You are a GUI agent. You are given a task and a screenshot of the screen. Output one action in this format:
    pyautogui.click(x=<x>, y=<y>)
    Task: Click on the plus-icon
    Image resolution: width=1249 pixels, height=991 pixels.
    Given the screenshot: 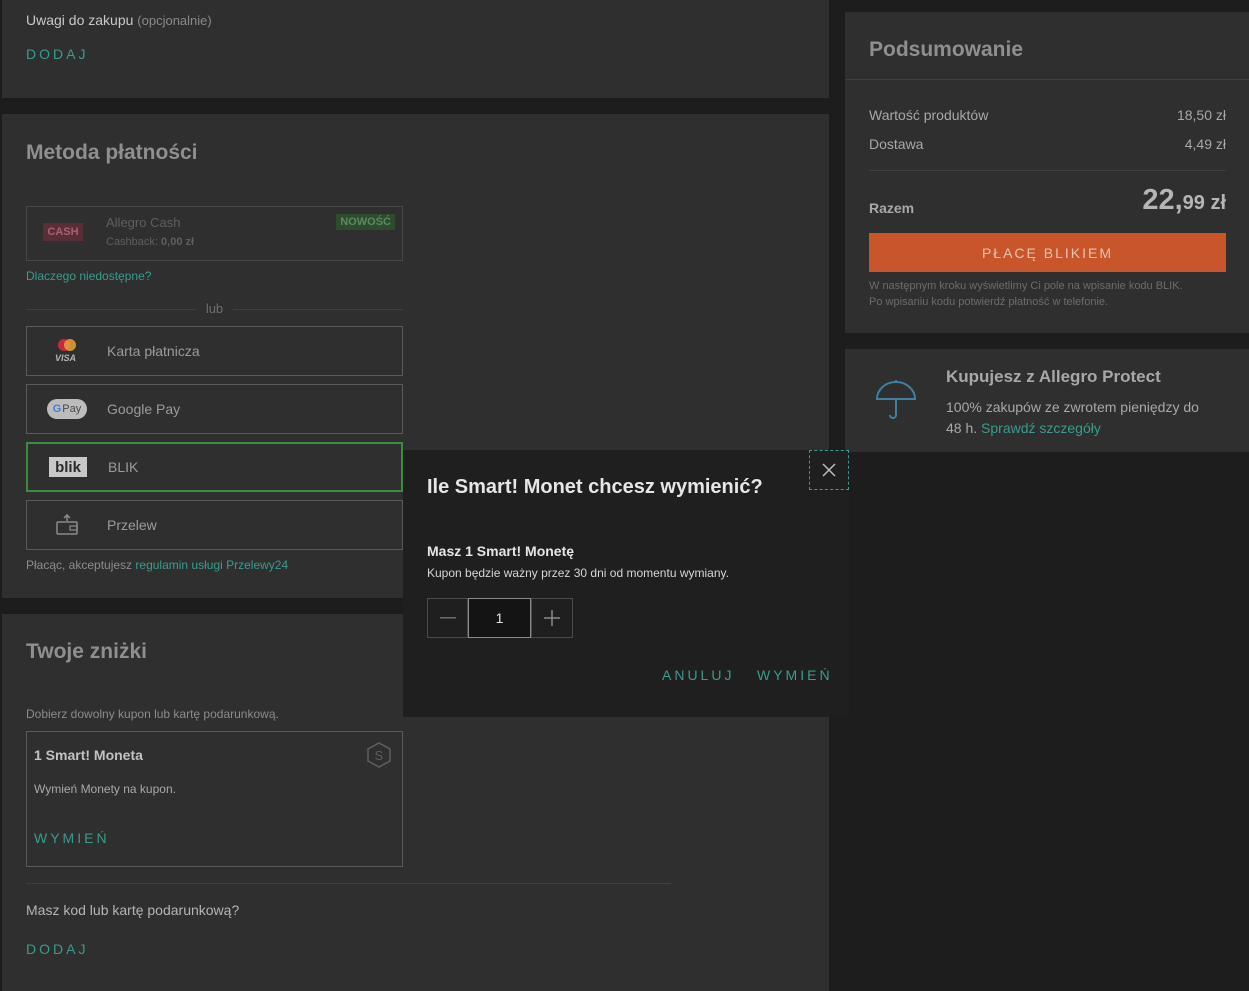 What is the action you would take?
    pyautogui.click(x=552, y=618)
    